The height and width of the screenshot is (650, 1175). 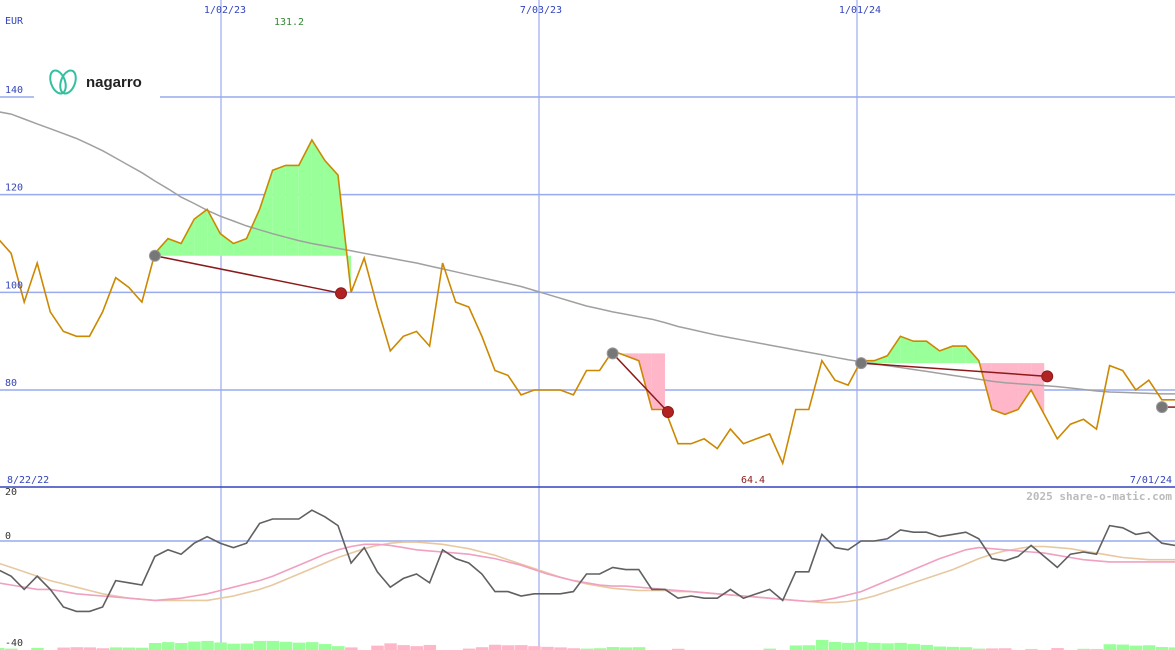 What do you see at coordinates (14, 188) in the screenshot?
I see `y-tick-label: 120` at bounding box center [14, 188].